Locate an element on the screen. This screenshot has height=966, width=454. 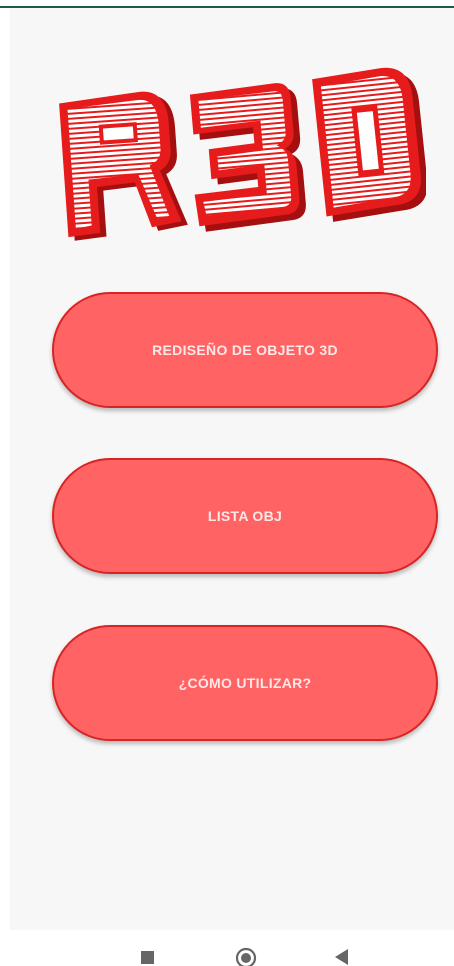
system-navigation-bar is located at coordinates (227, 948).